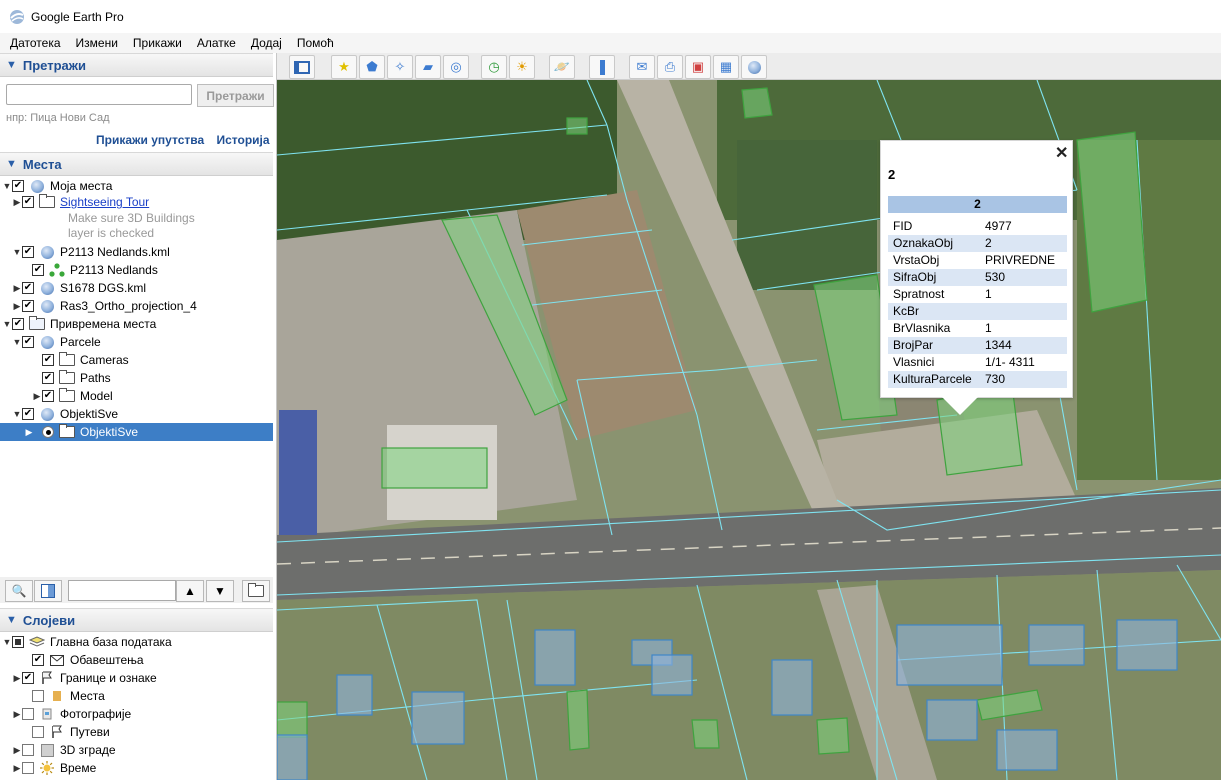 This screenshot has width=1221, height=780. What do you see at coordinates (79, 324) in the screenshot?
I see `tree-item-temporary-places: ▼ ✔ Привремена места` at bounding box center [79, 324].